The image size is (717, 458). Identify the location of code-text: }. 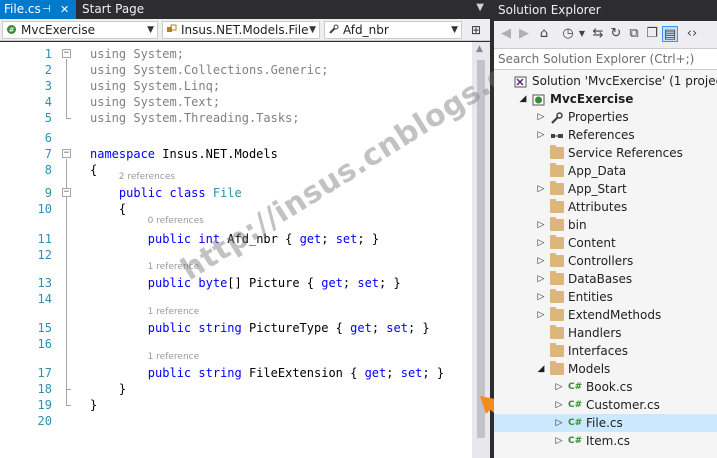
(108, 389).